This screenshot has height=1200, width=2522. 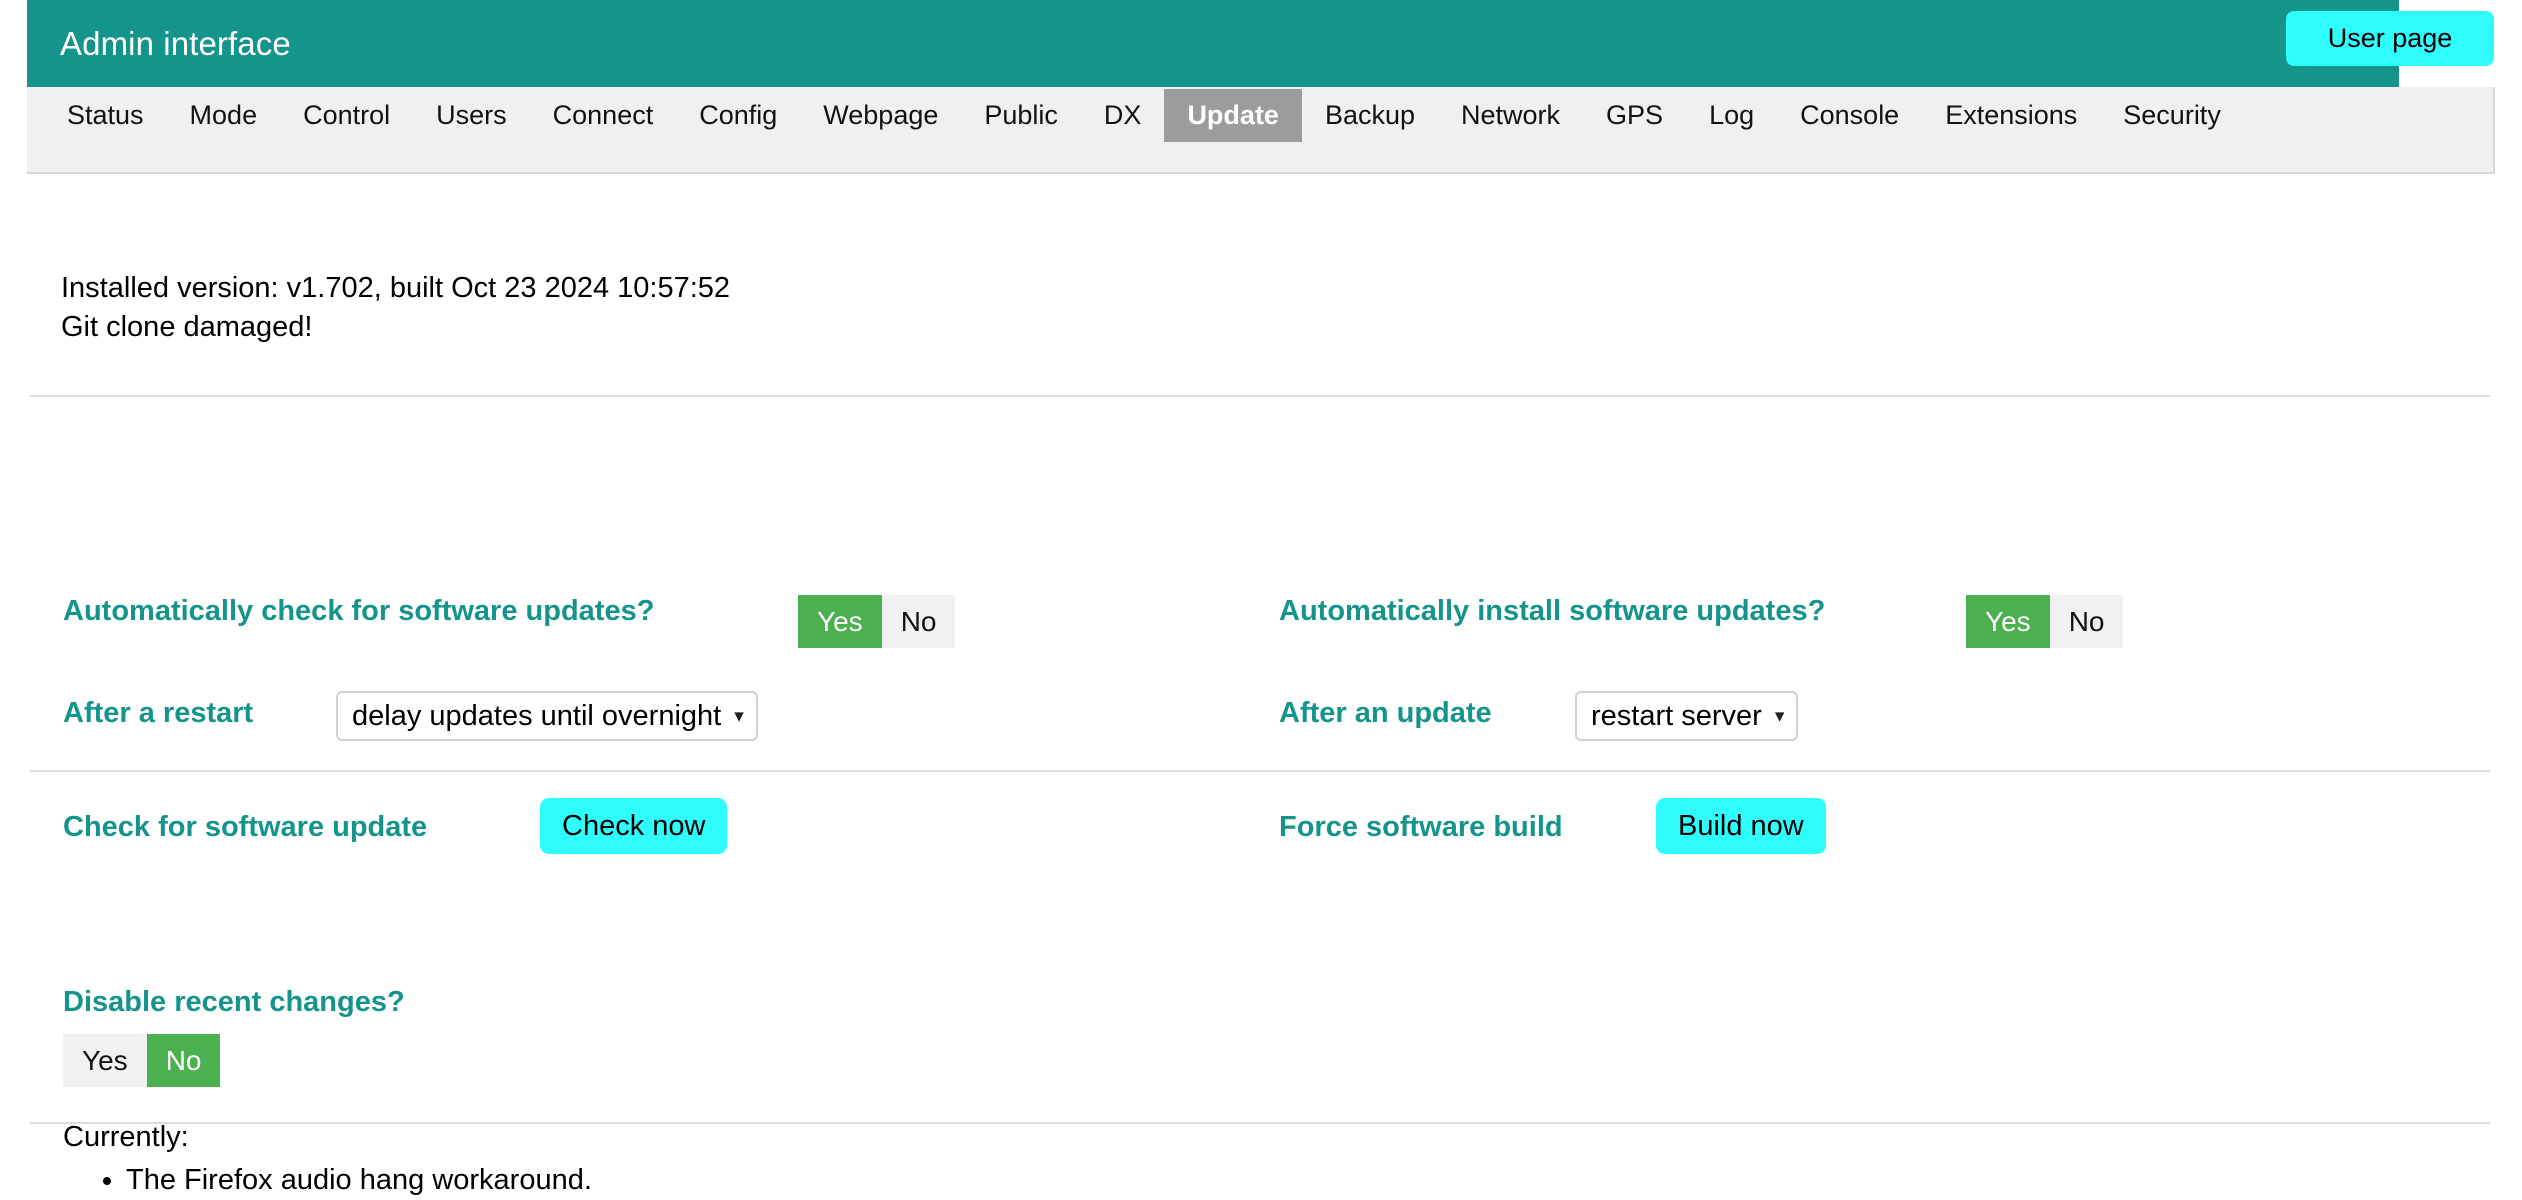 I want to click on check-now-wrap: Check now, so click(x=634, y=826).